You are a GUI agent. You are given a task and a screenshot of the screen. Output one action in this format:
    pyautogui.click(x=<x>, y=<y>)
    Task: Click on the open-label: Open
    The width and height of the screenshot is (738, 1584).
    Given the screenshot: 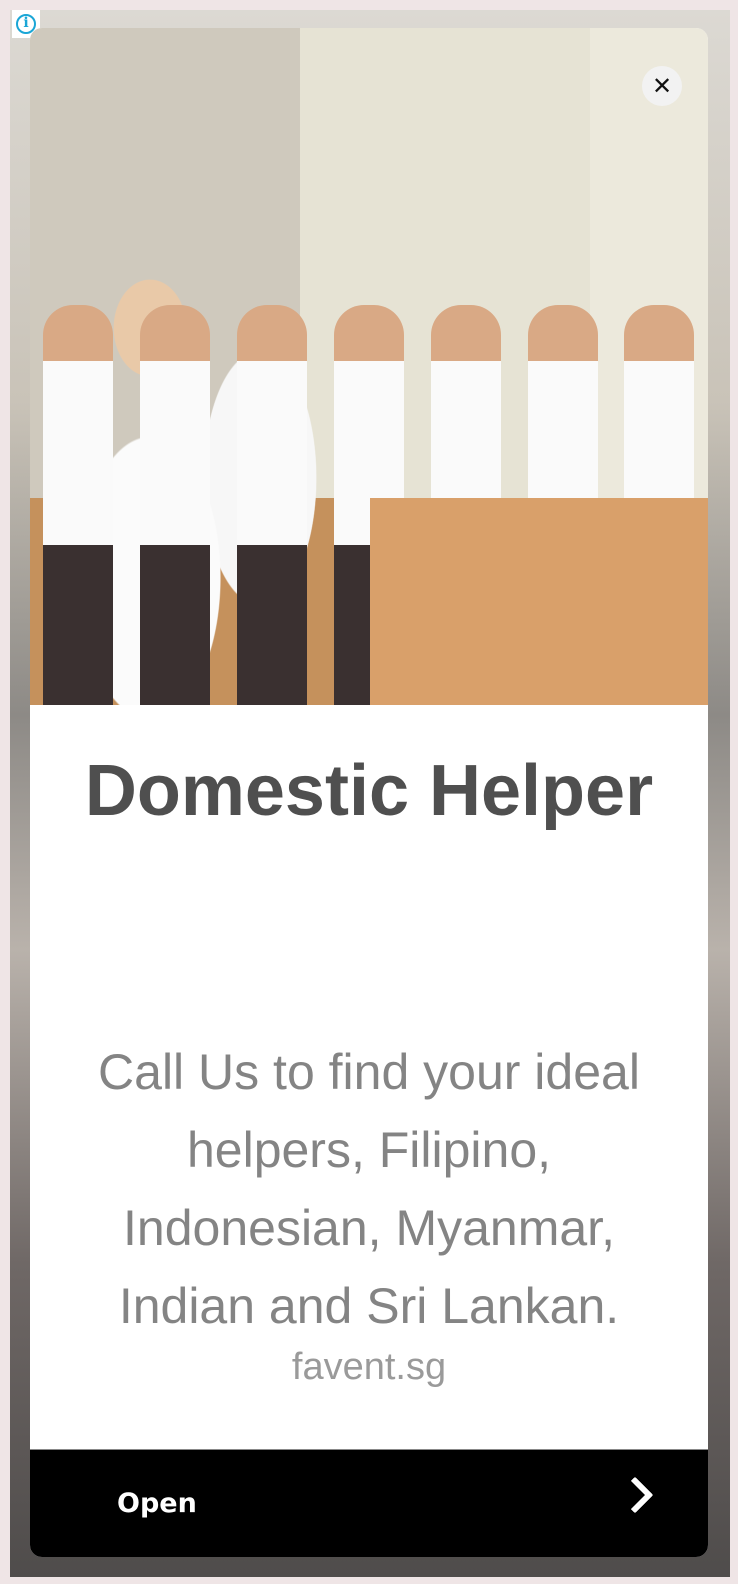 What is the action you would take?
    pyautogui.click(x=157, y=1503)
    